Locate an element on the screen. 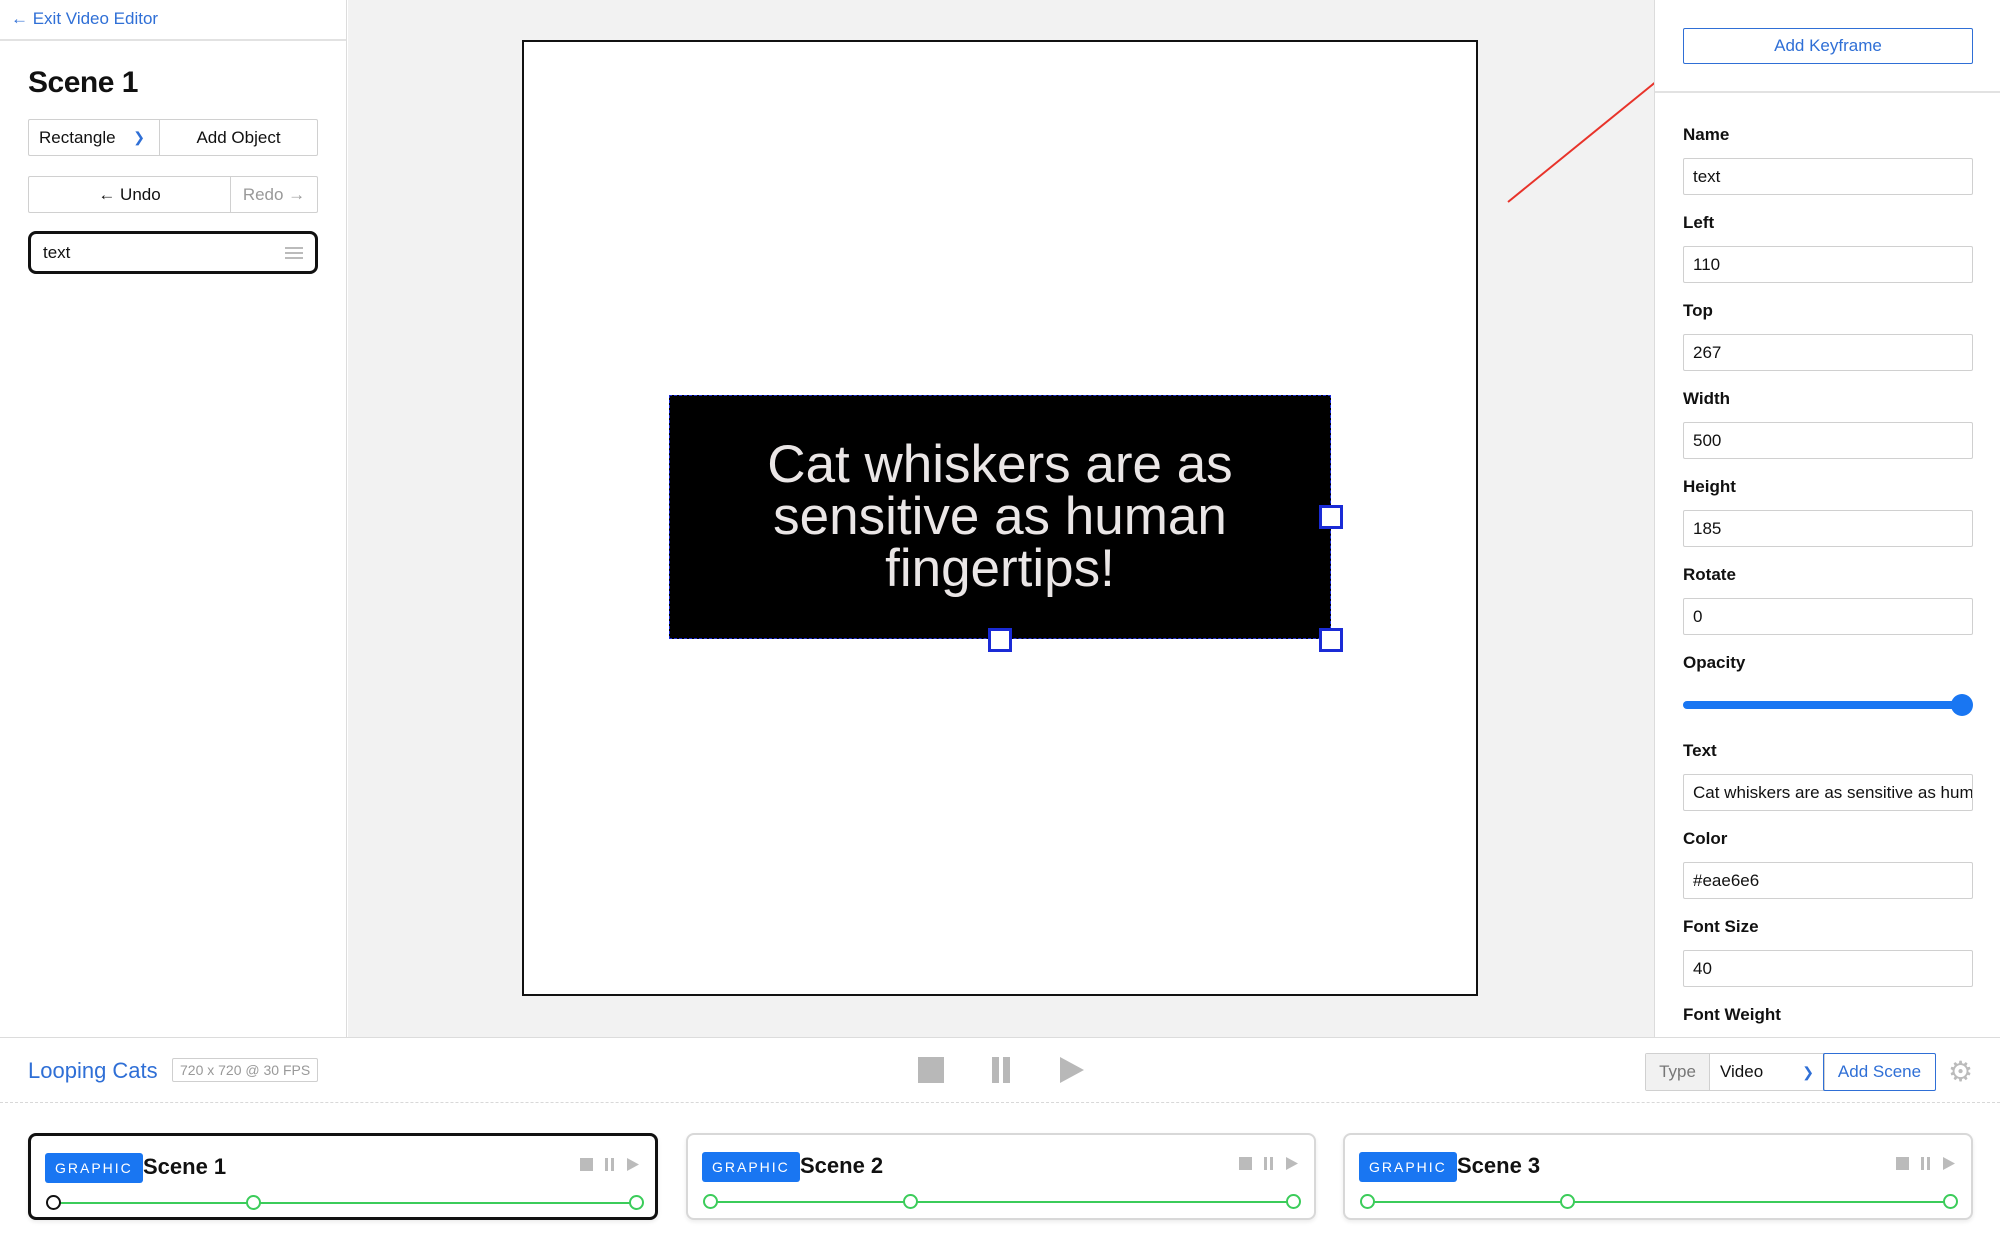  opacity-slider-track is located at coordinates (1822, 705).